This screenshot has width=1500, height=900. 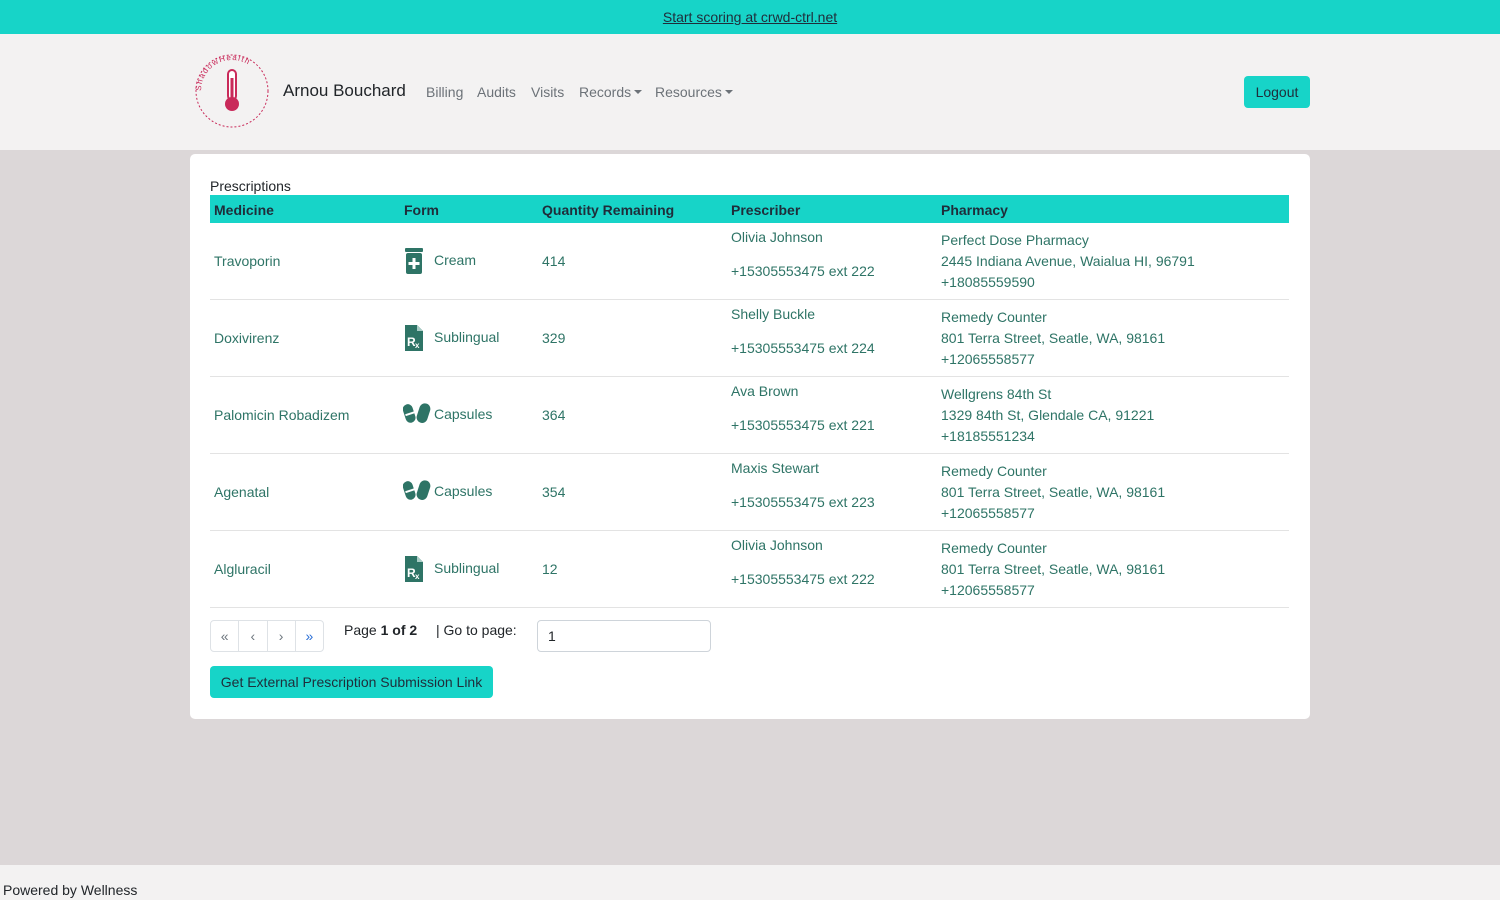 I want to click on shadow-health-logo: ShadowHealth, so click(x=232, y=91).